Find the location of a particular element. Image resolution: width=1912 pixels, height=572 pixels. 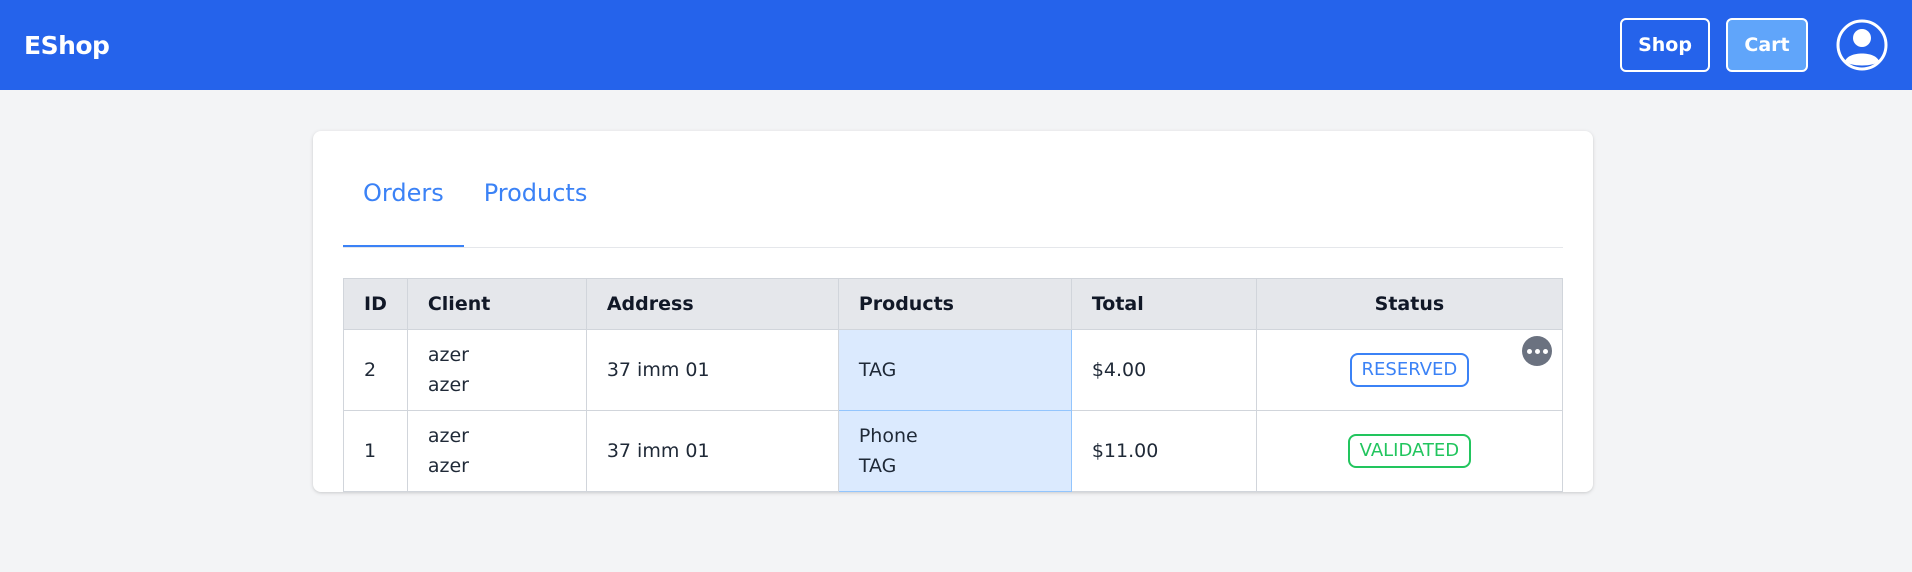

table-row: 2 azer azer 37 imm 01 TAG $4.00 RESERVED is located at coordinates (953, 370).